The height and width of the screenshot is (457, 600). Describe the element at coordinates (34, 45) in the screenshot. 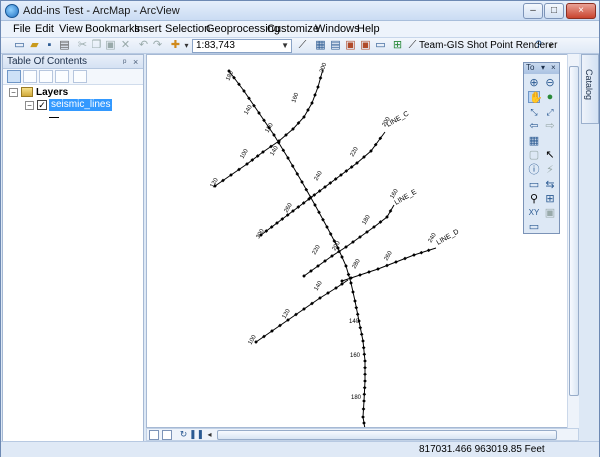

I see `open-folder-icon: ▰` at that location.